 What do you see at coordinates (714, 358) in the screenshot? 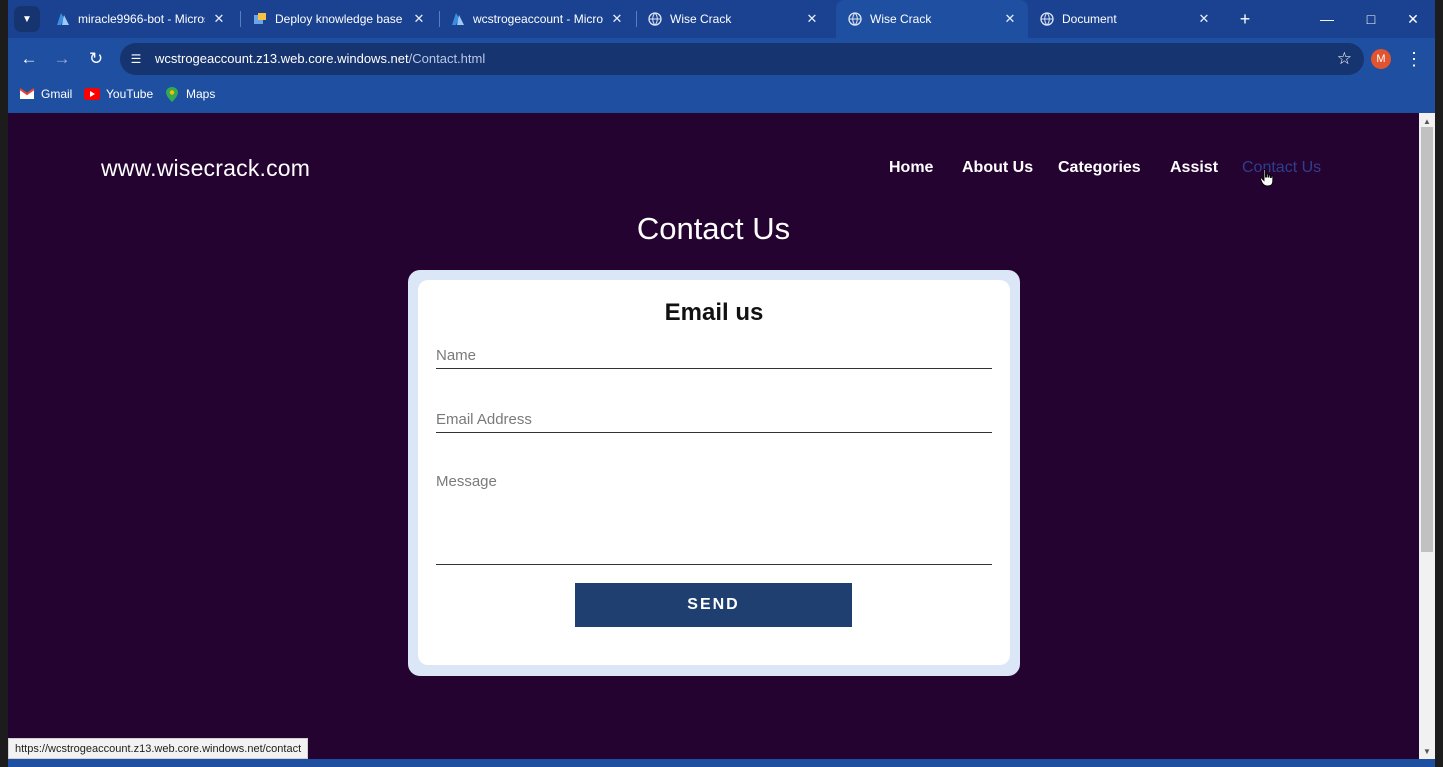
I see `name-field: Name` at bounding box center [714, 358].